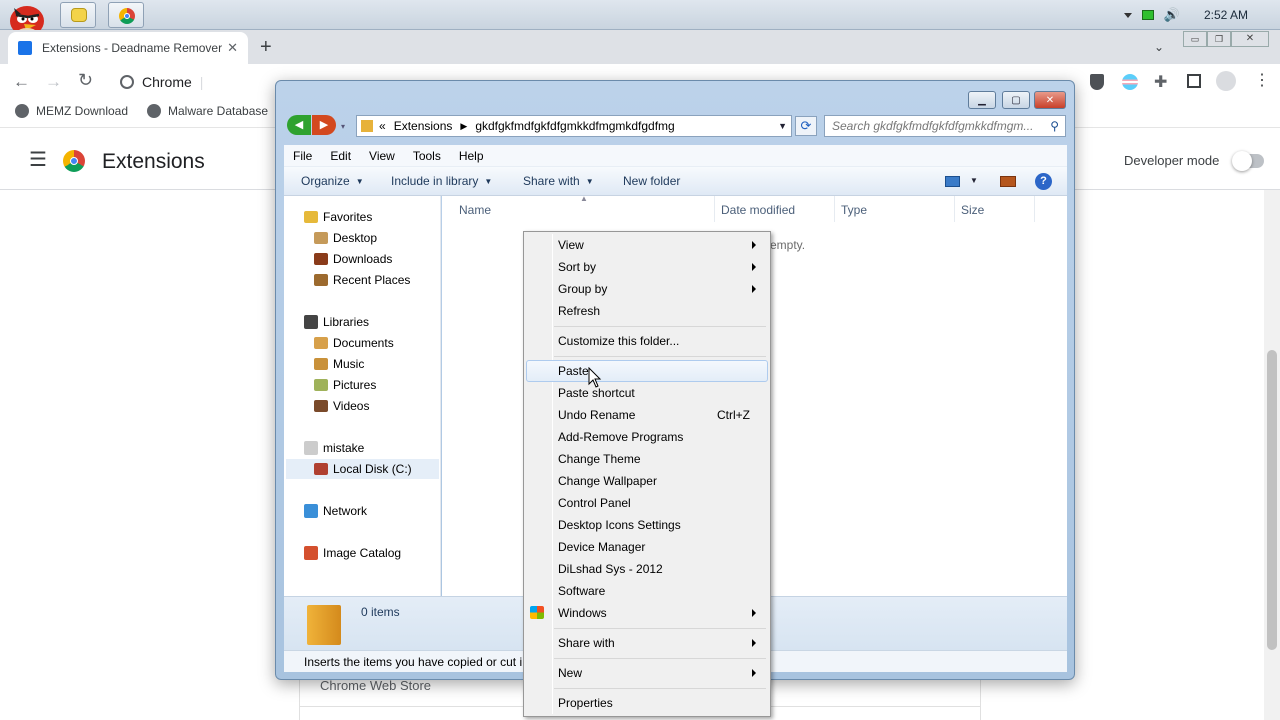 The height and width of the screenshot is (720, 1280). Describe the element at coordinates (345, 385) in the screenshot. I see `nav-pictures: Pictures` at that location.